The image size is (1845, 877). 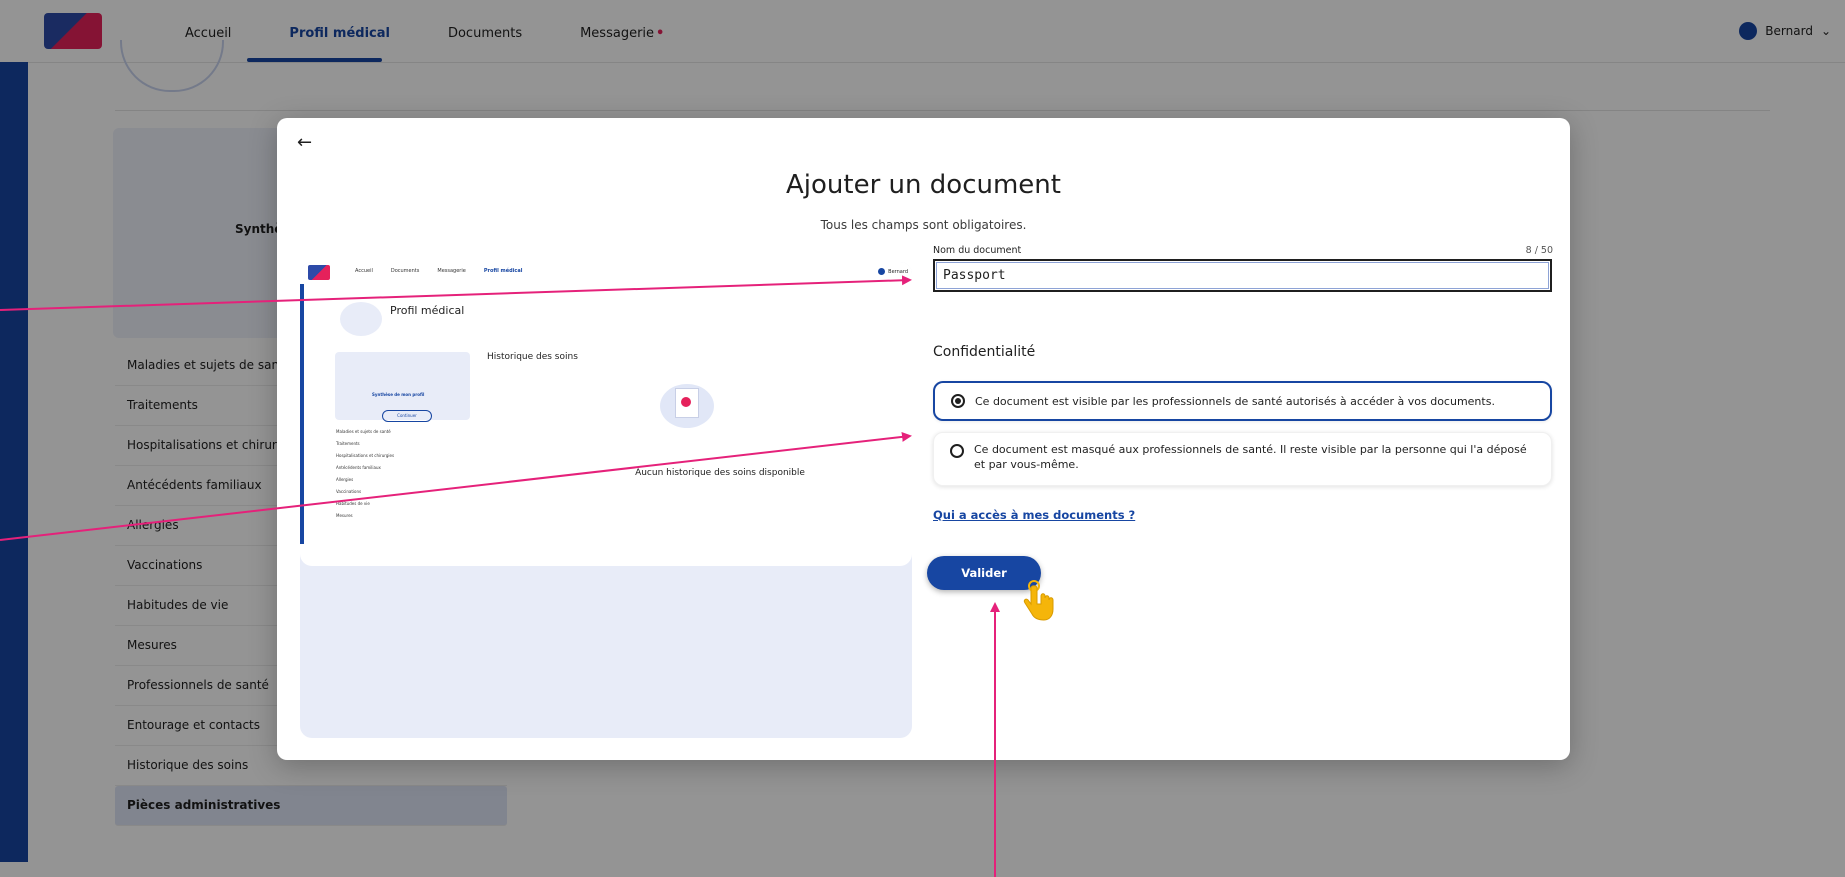 I want to click on arrow-left-icon: ←, so click(x=304, y=142).